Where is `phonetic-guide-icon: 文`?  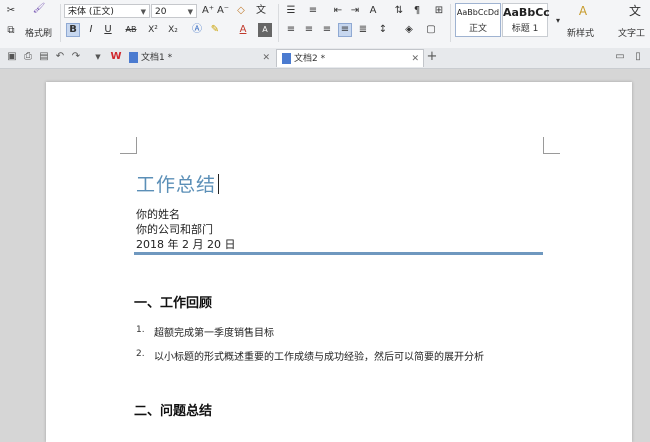 phonetic-guide-icon: 文 is located at coordinates (261, 11).